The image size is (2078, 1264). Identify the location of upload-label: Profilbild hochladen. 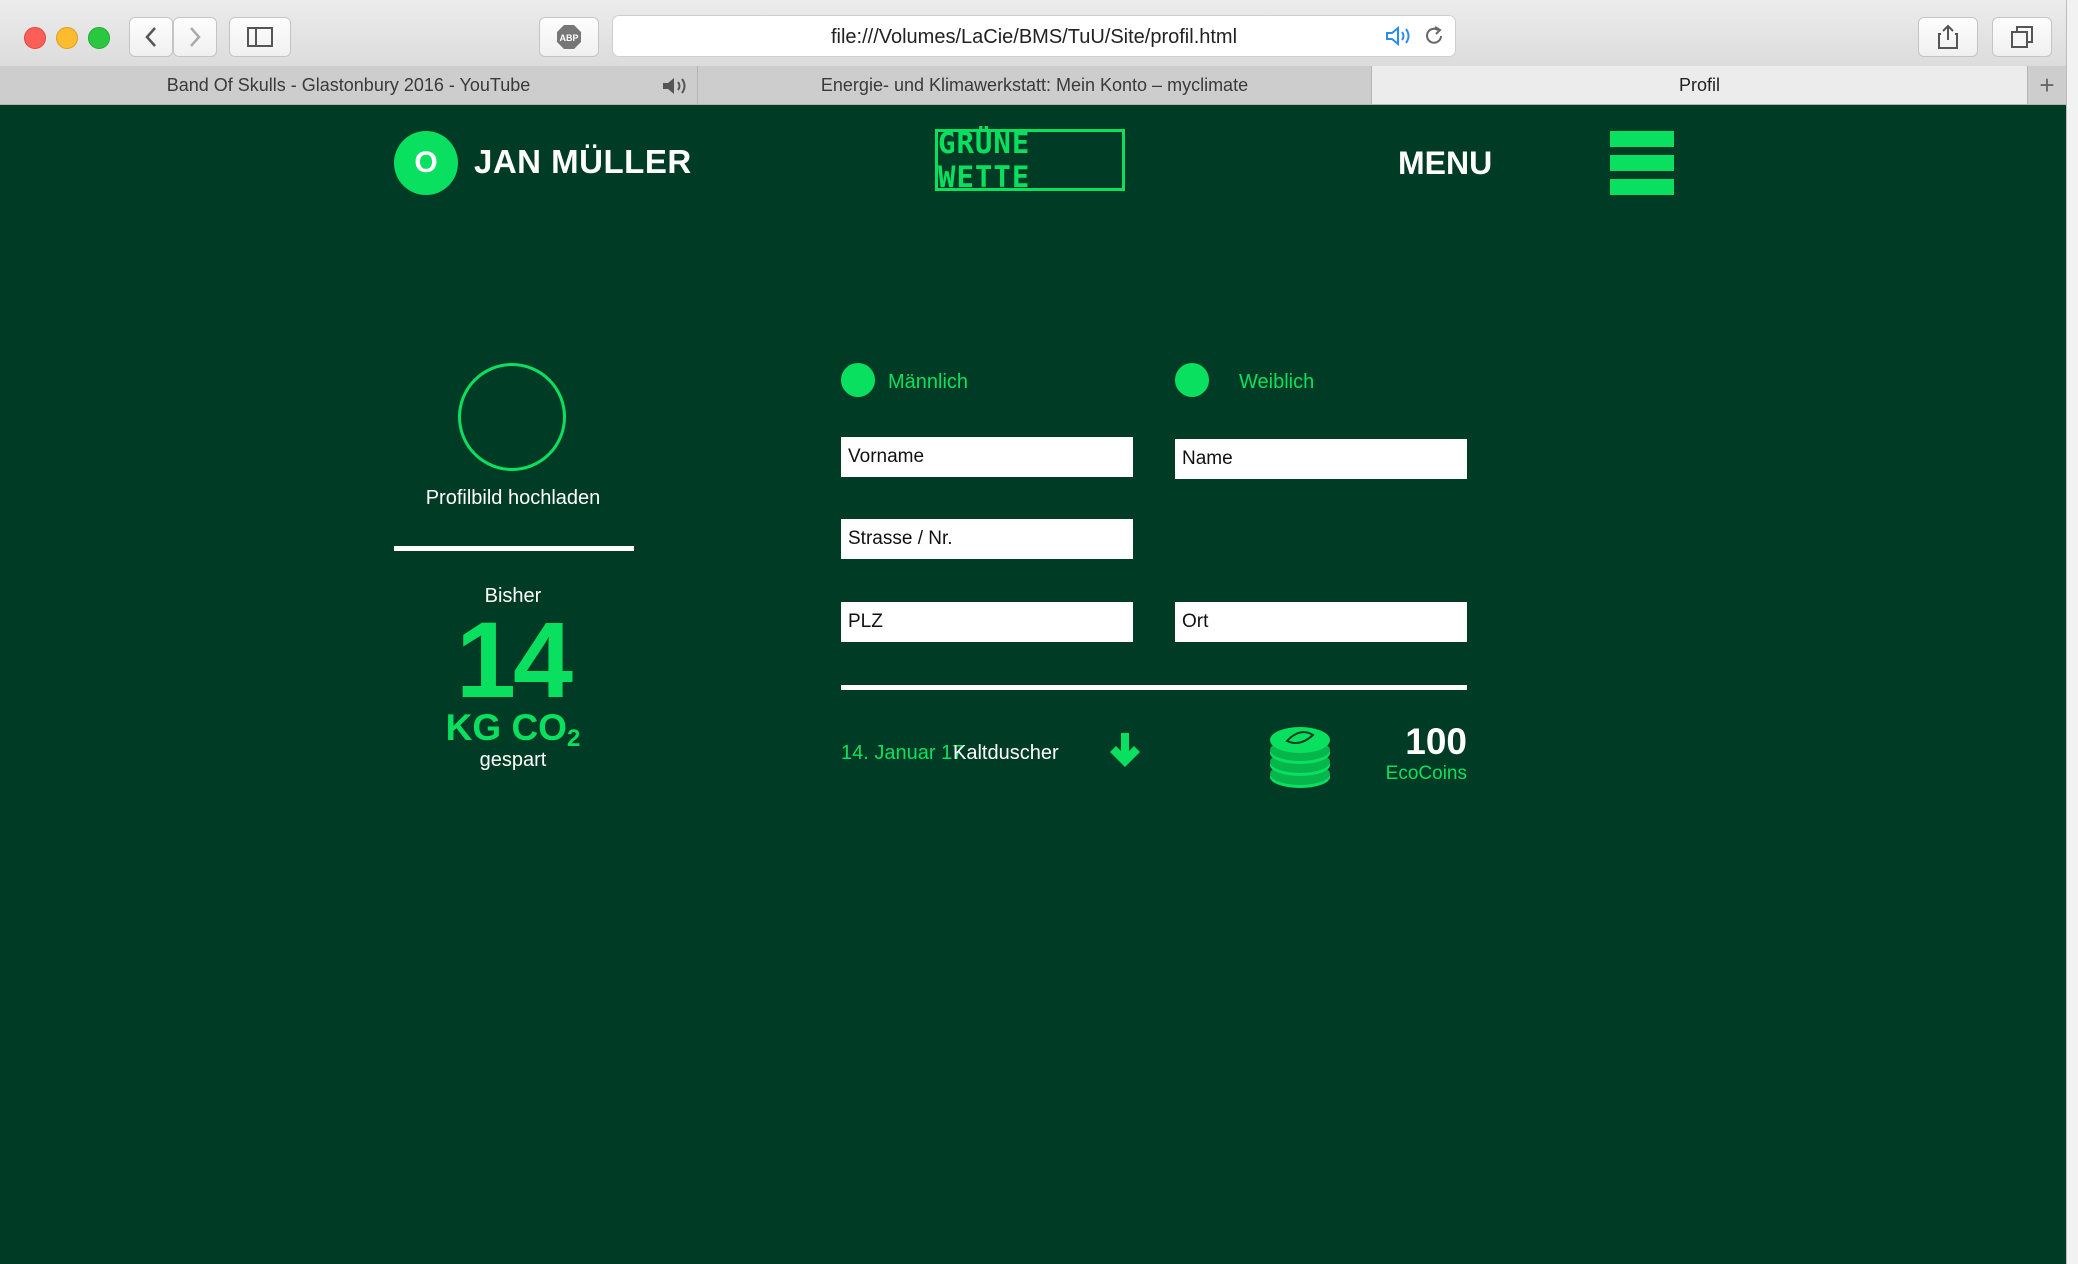
(513, 498).